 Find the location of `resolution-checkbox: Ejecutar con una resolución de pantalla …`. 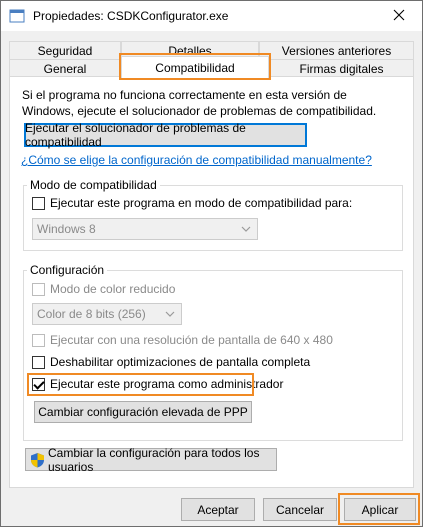

resolution-checkbox: Ejecutar con una resolución de pantalla … is located at coordinates (182, 340).